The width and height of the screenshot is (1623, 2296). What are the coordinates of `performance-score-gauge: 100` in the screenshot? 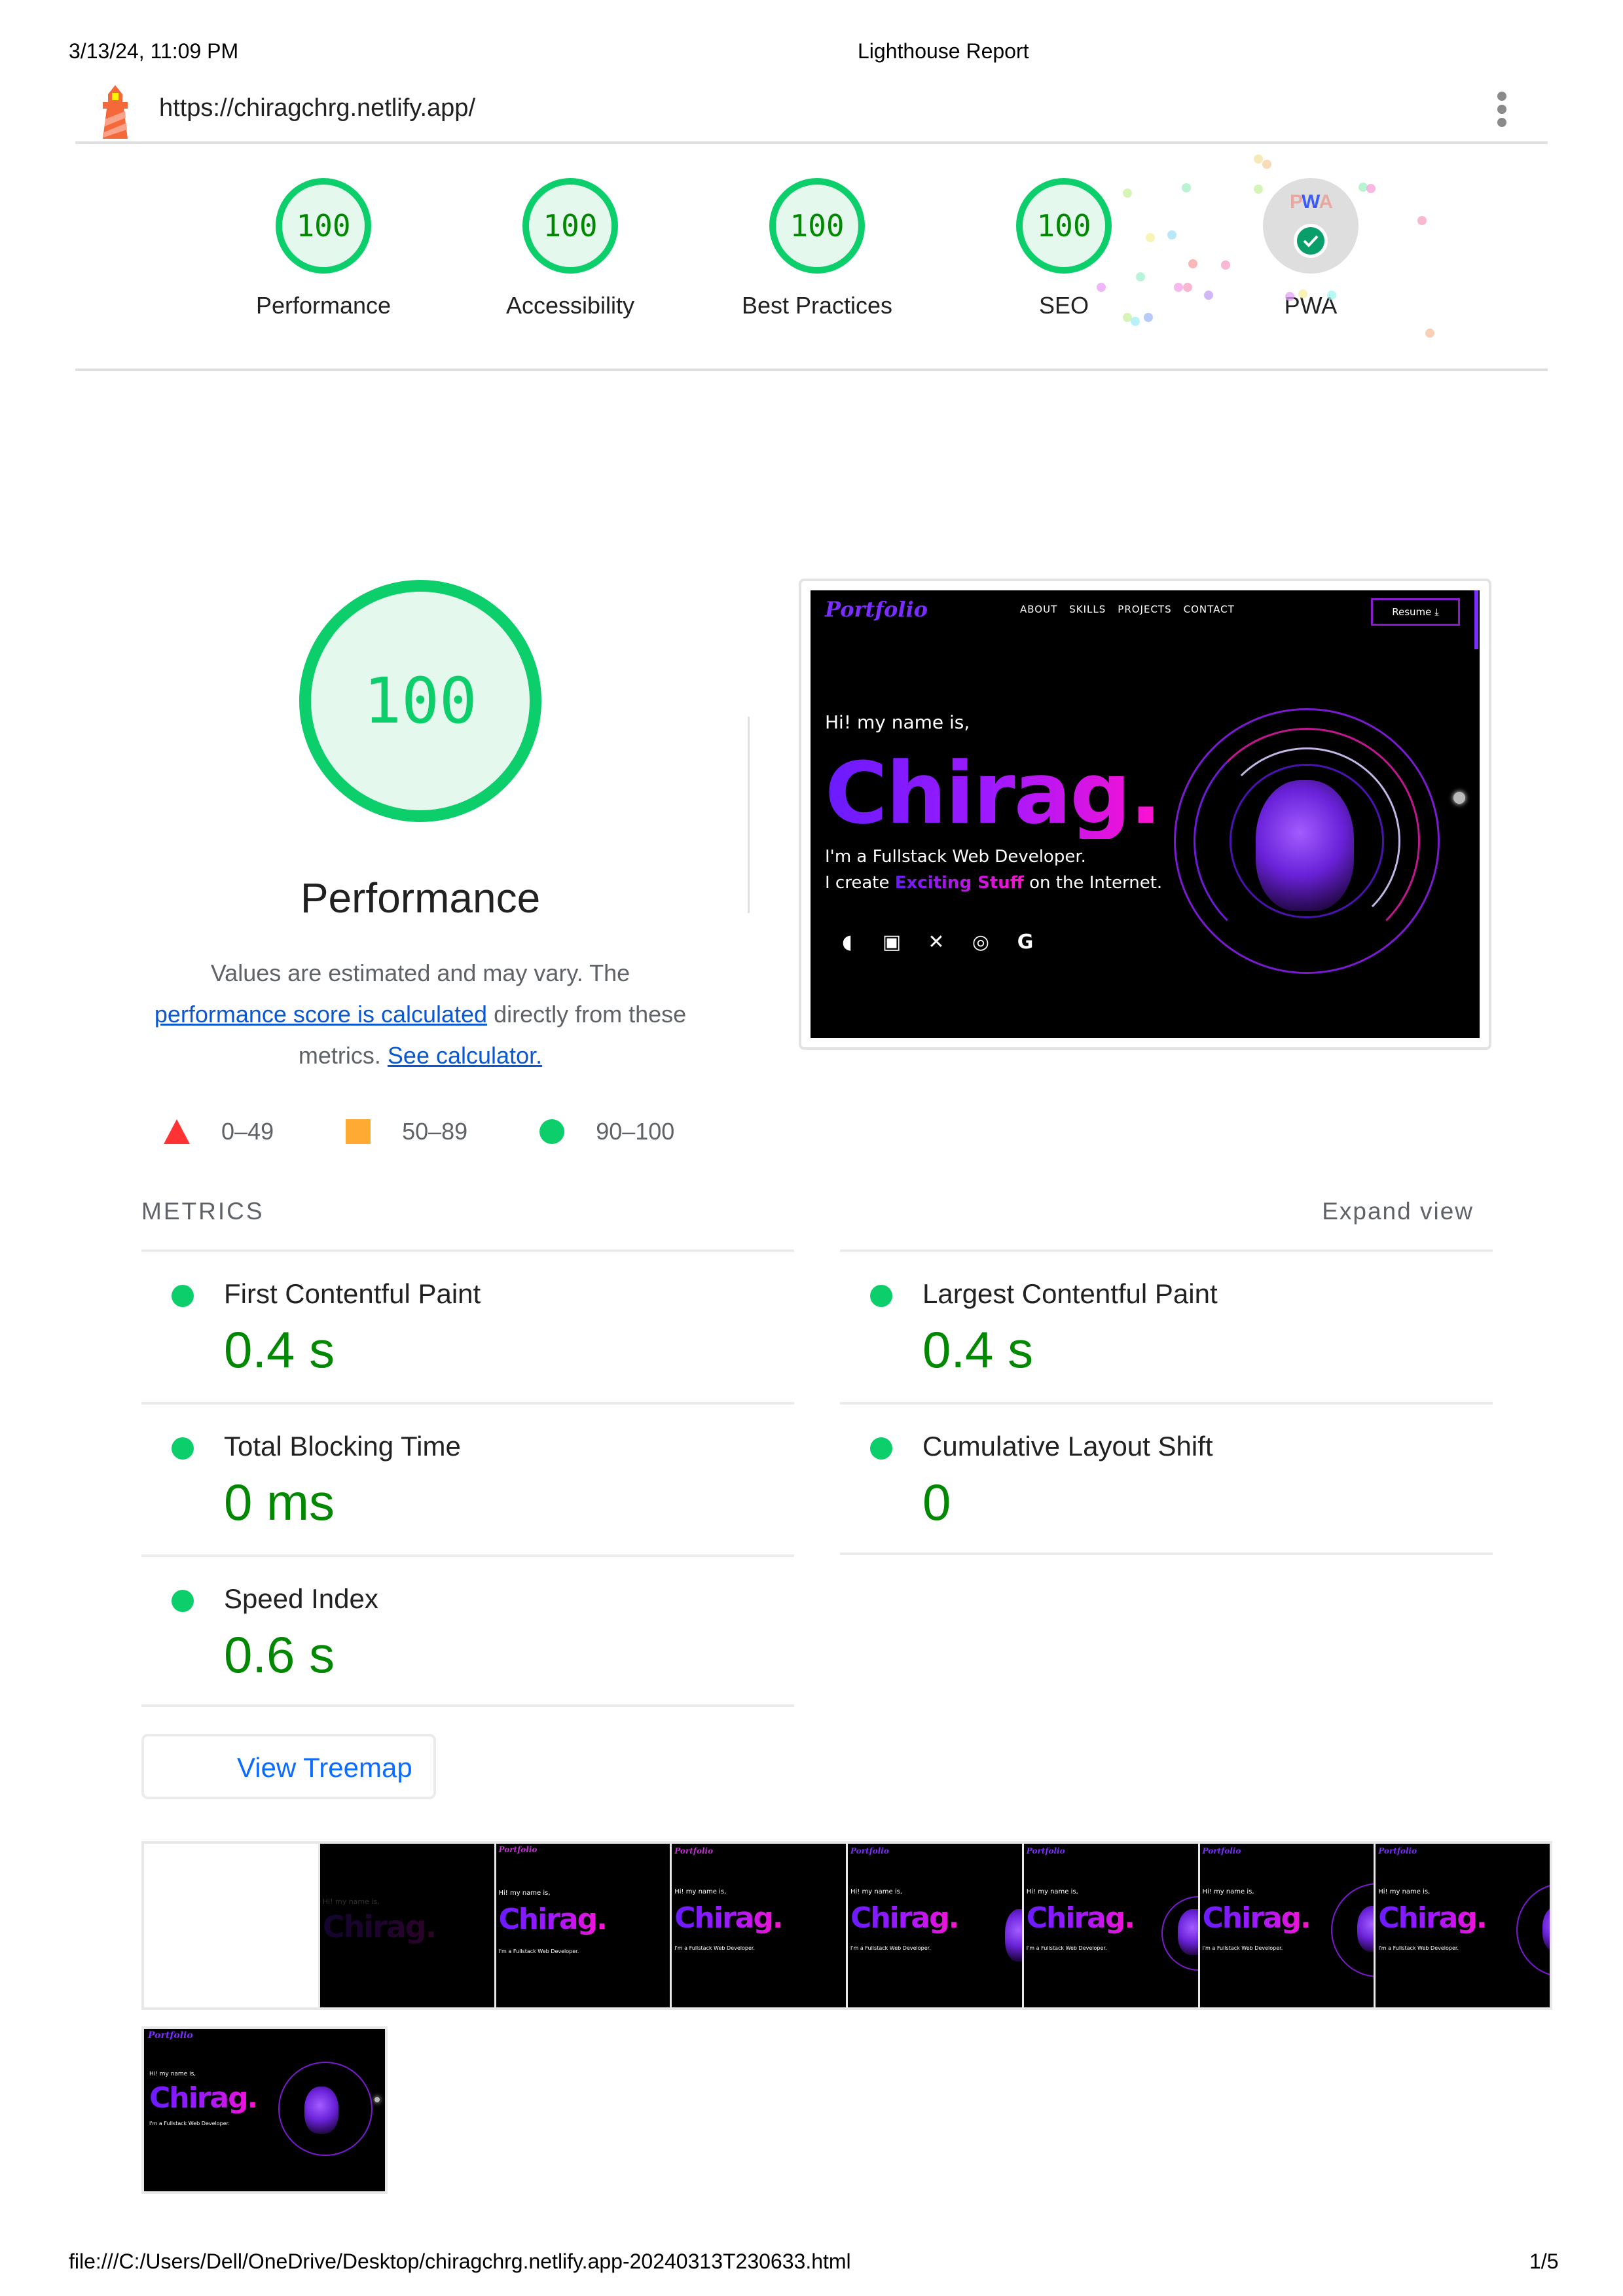 It's located at (420, 701).